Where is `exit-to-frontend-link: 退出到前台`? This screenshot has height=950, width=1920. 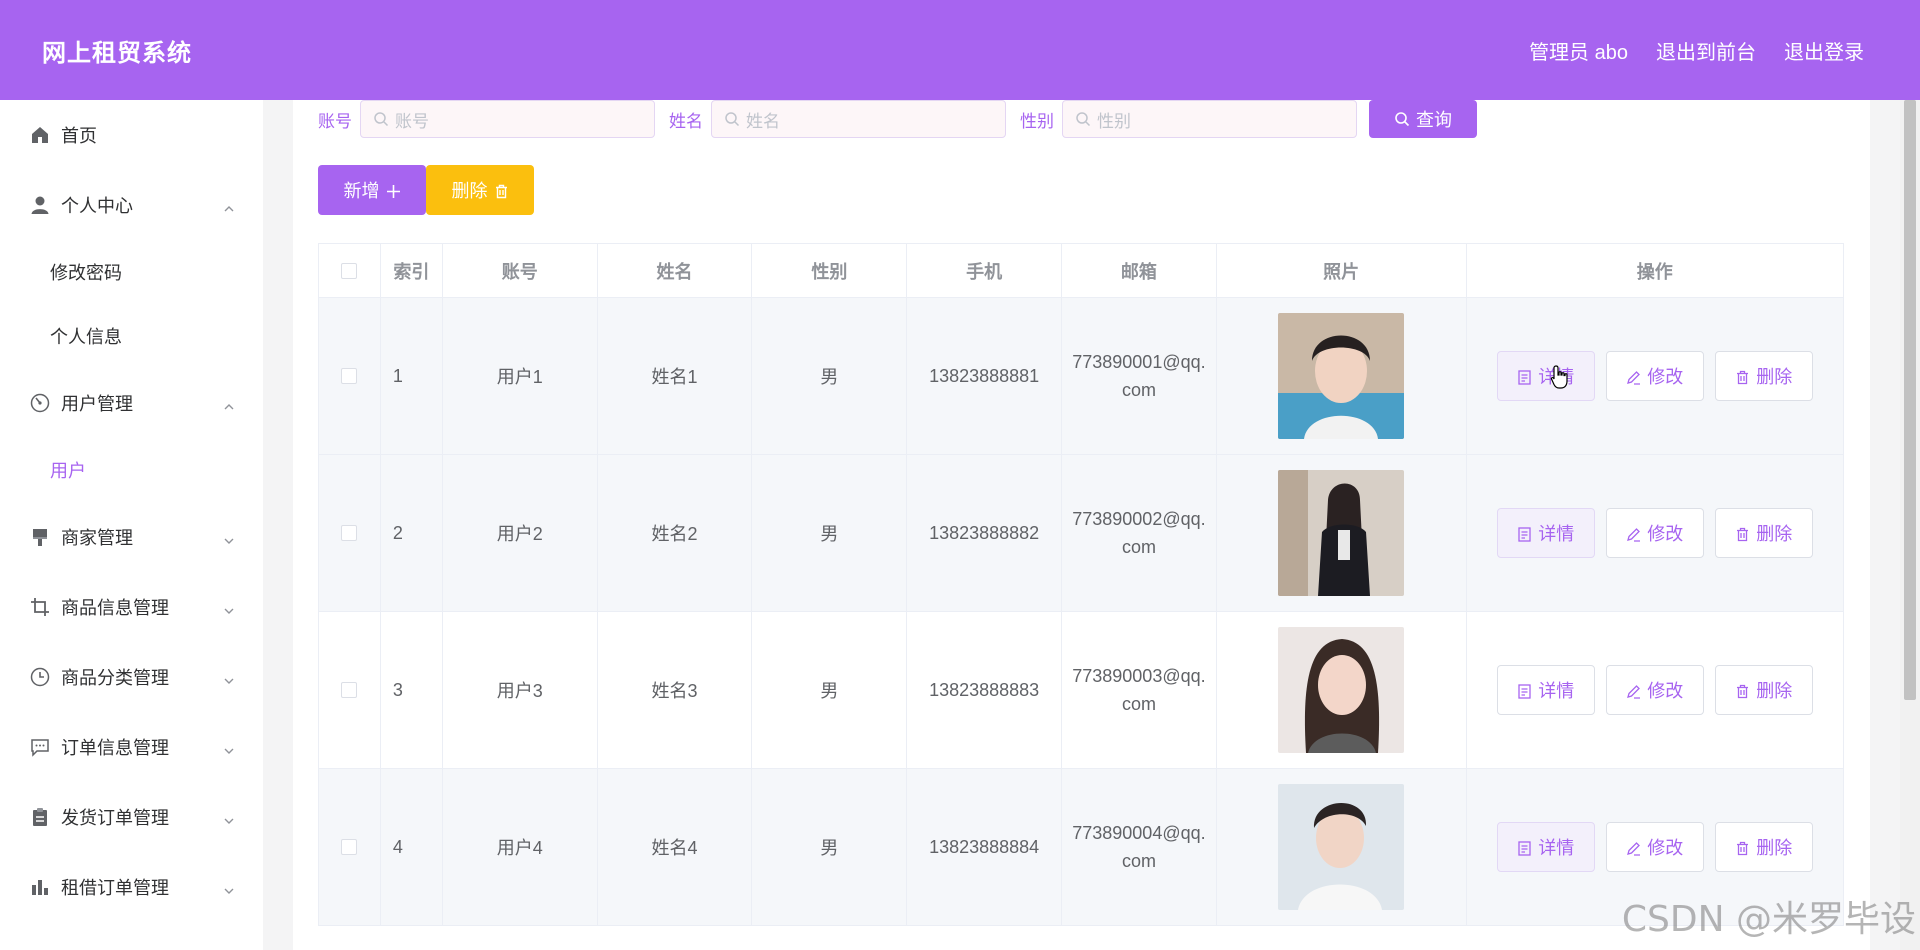 exit-to-frontend-link: 退出到前台 is located at coordinates (1706, 50).